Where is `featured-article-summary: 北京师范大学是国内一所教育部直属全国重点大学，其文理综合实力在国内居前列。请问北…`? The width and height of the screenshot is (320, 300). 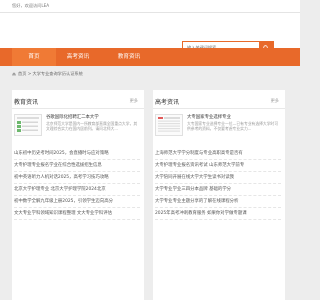 featured-article-summary: 北京师范大学是国内一所教育部直属全国重点大学，其文理综合实力在国内居前列。请问北… is located at coordinates (92, 126).